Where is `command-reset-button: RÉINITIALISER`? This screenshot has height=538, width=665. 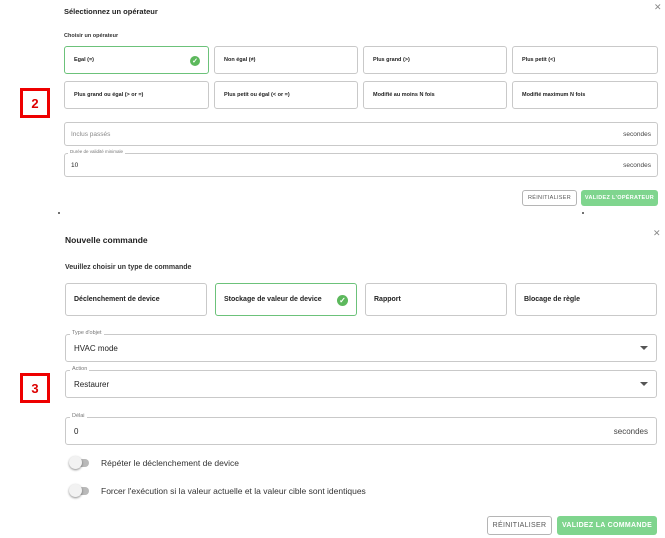
command-reset-button: RÉINITIALISER is located at coordinates (519, 525).